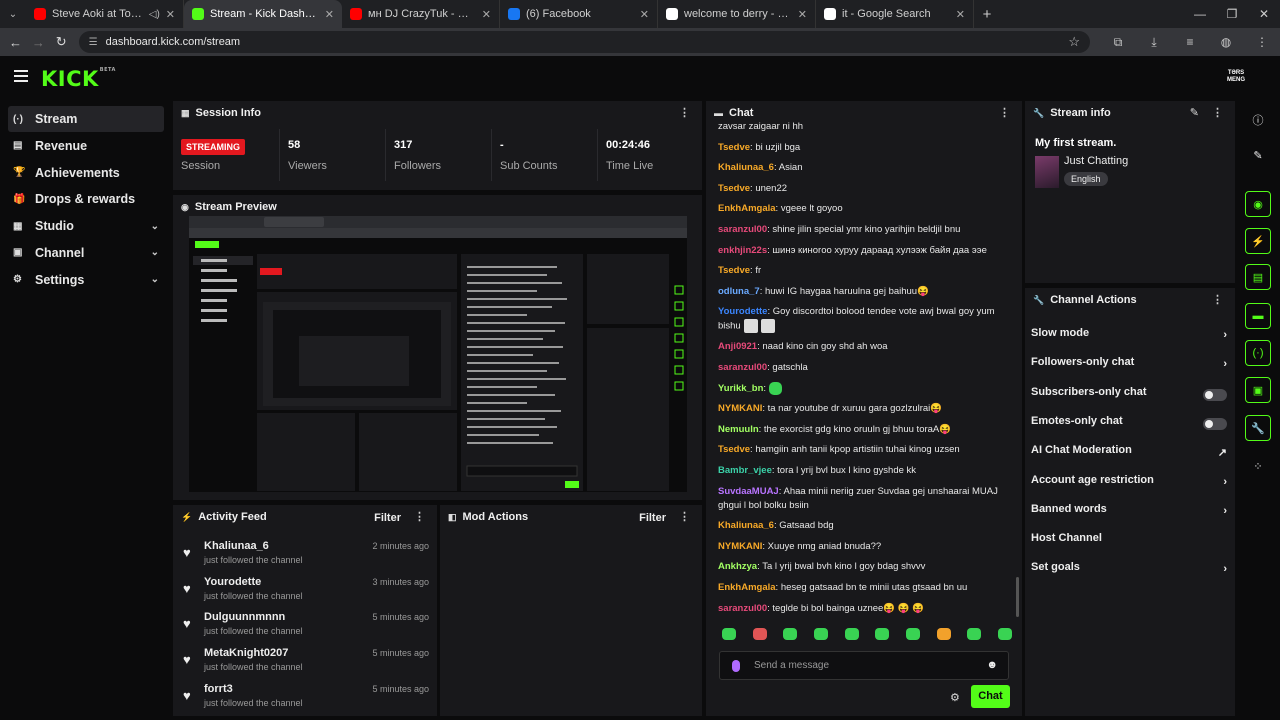  Describe the element at coordinates (895, 14) in the screenshot. I see `browser-tab: it - Google Search ✕` at that location.